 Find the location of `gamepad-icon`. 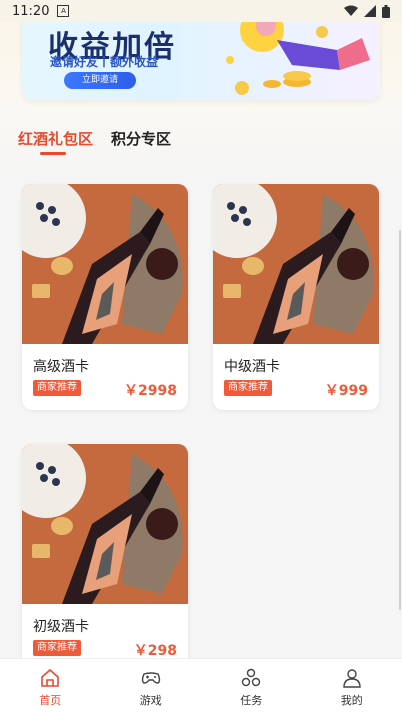

gamepad-icon is located at coordinates (151, 678).